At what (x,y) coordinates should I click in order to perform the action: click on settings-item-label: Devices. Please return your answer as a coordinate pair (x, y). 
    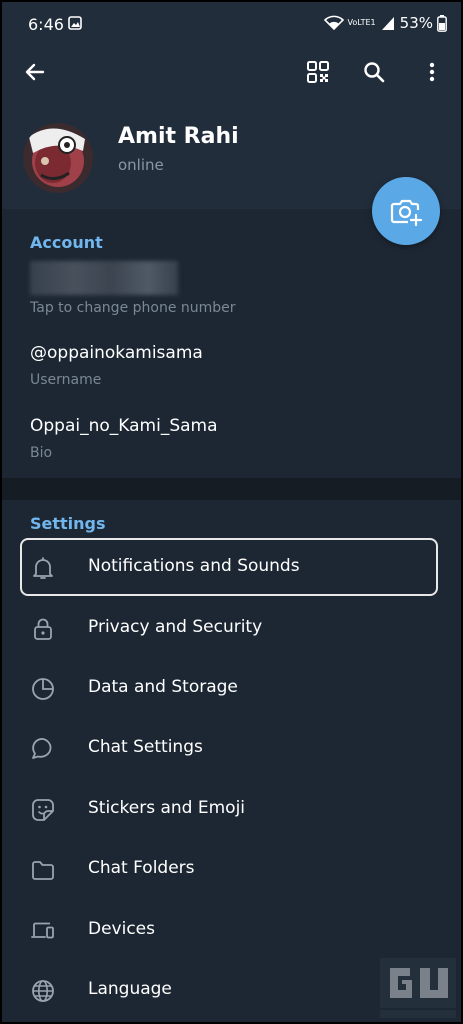
    Looking at the image, I should click on (121, 929).